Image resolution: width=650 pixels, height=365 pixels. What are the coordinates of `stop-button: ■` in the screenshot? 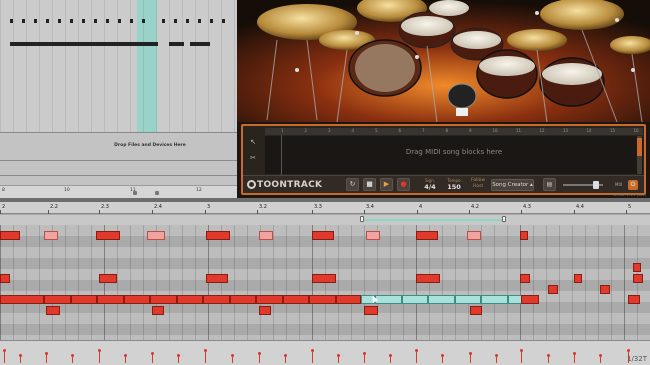 It's located at (369, 184).